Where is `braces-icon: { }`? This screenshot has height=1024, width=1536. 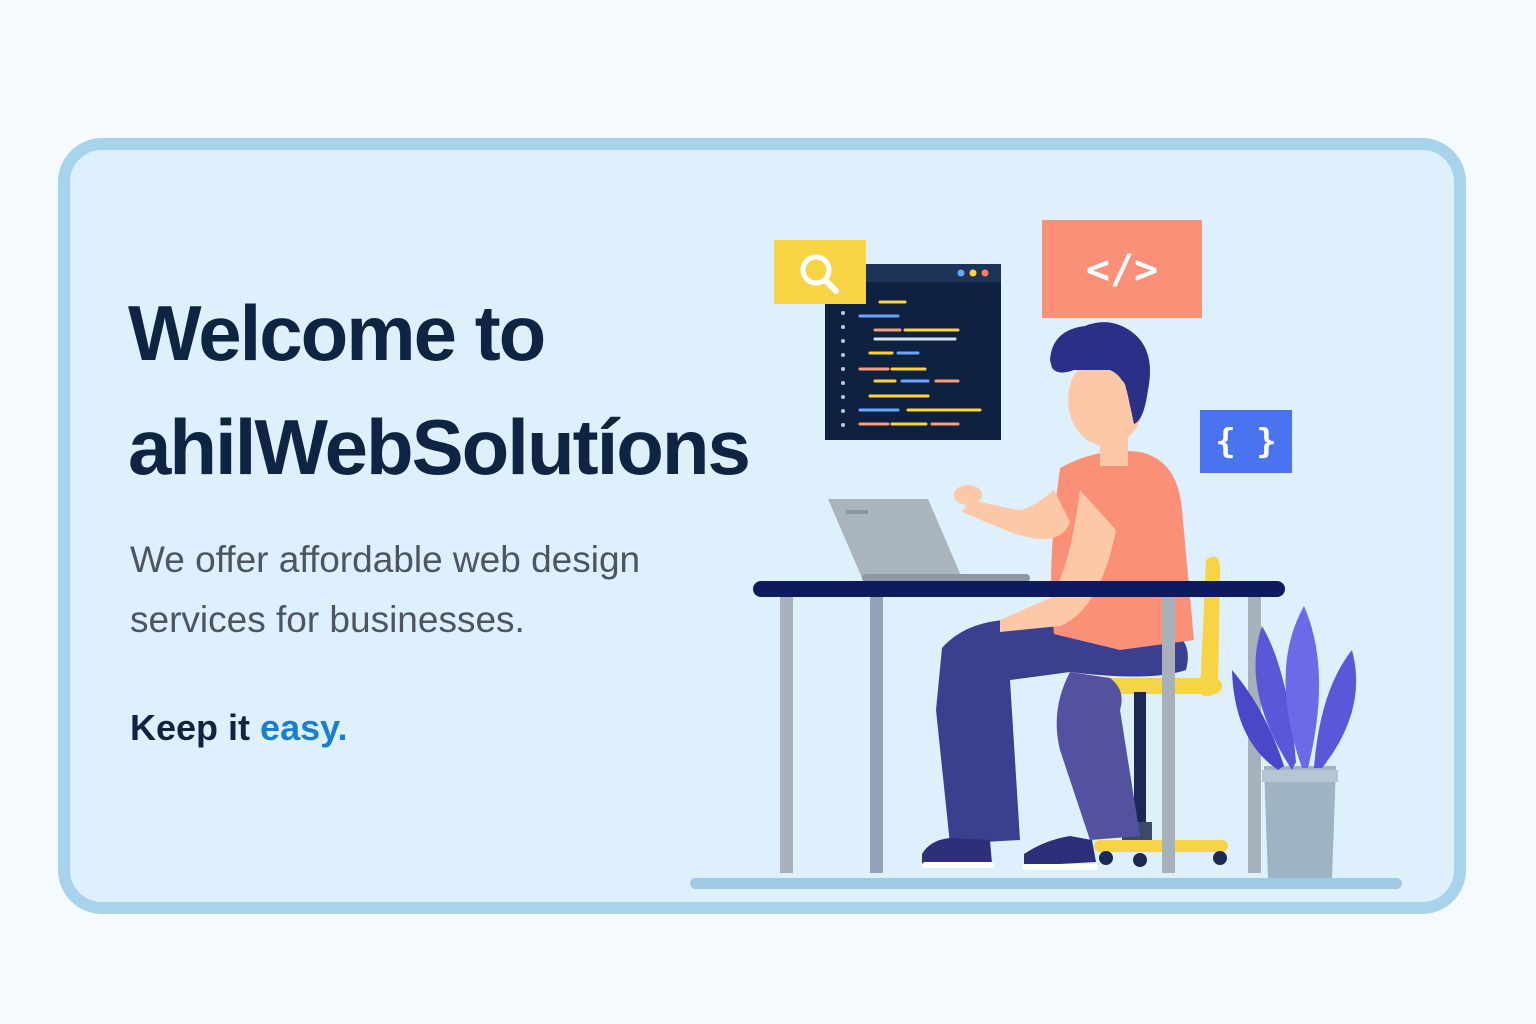
braces-icon: { } is located at coordinates (1245, 442).